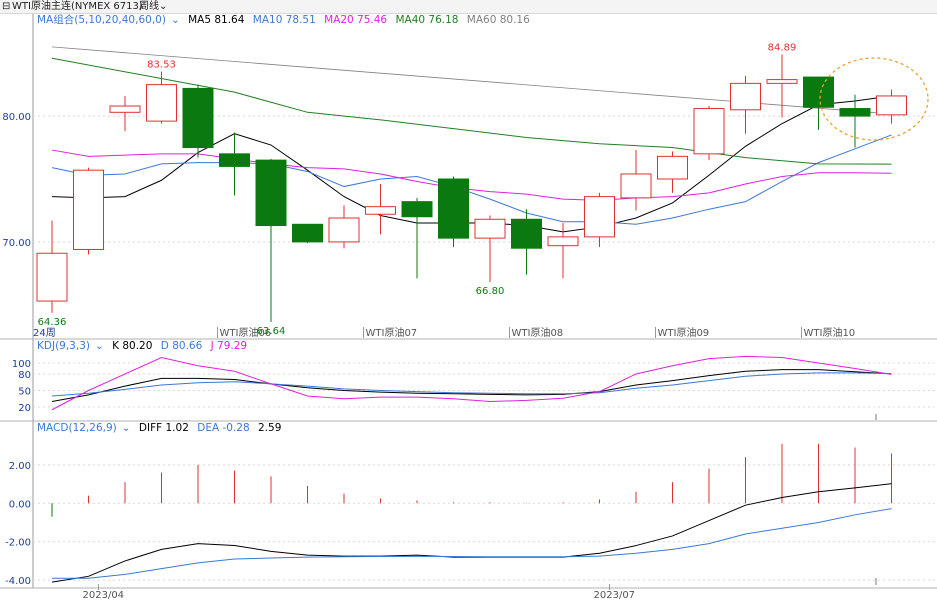  I want to click on kdj-y-tick: 80, so click(24, 375).